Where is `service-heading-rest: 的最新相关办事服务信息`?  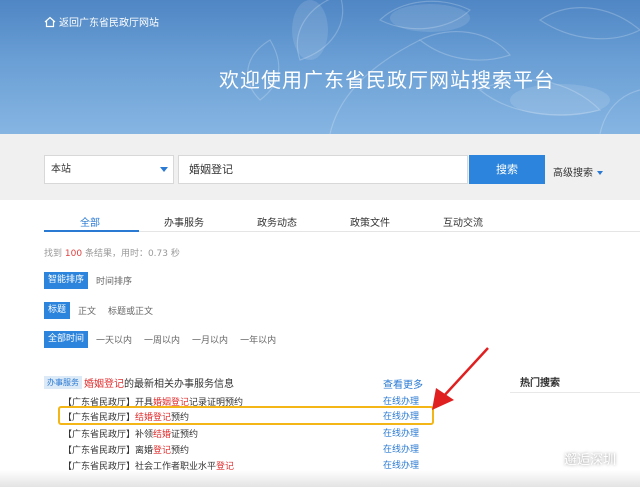
service-heading-rest: 的最新相关办事服务信息 is located at coordinates (179, 384).